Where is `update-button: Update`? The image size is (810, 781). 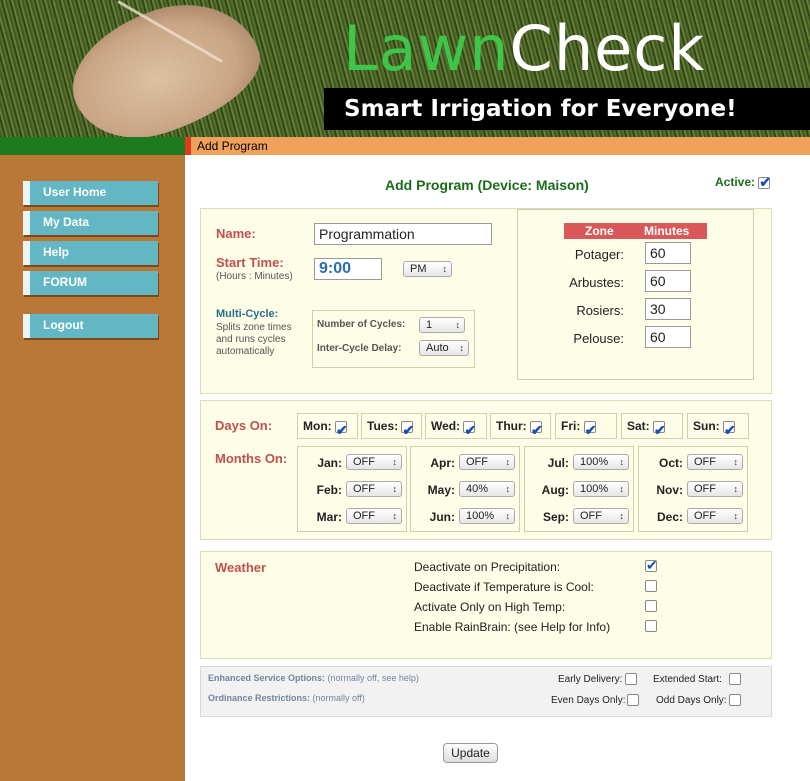
update-button: Update is located at coordinates (470, 753).